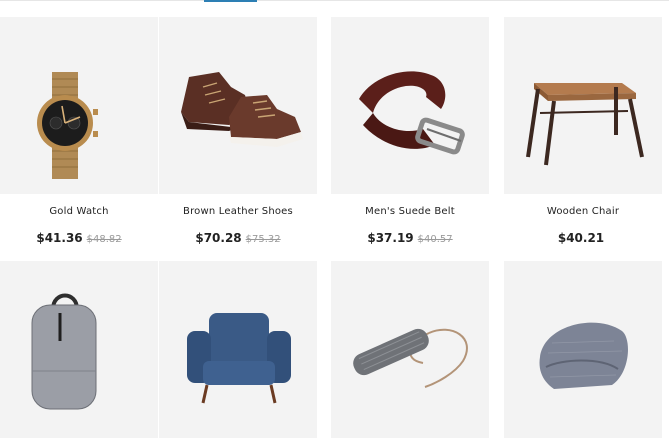  I want to click on price-group: $40.21, so click(583, 236).